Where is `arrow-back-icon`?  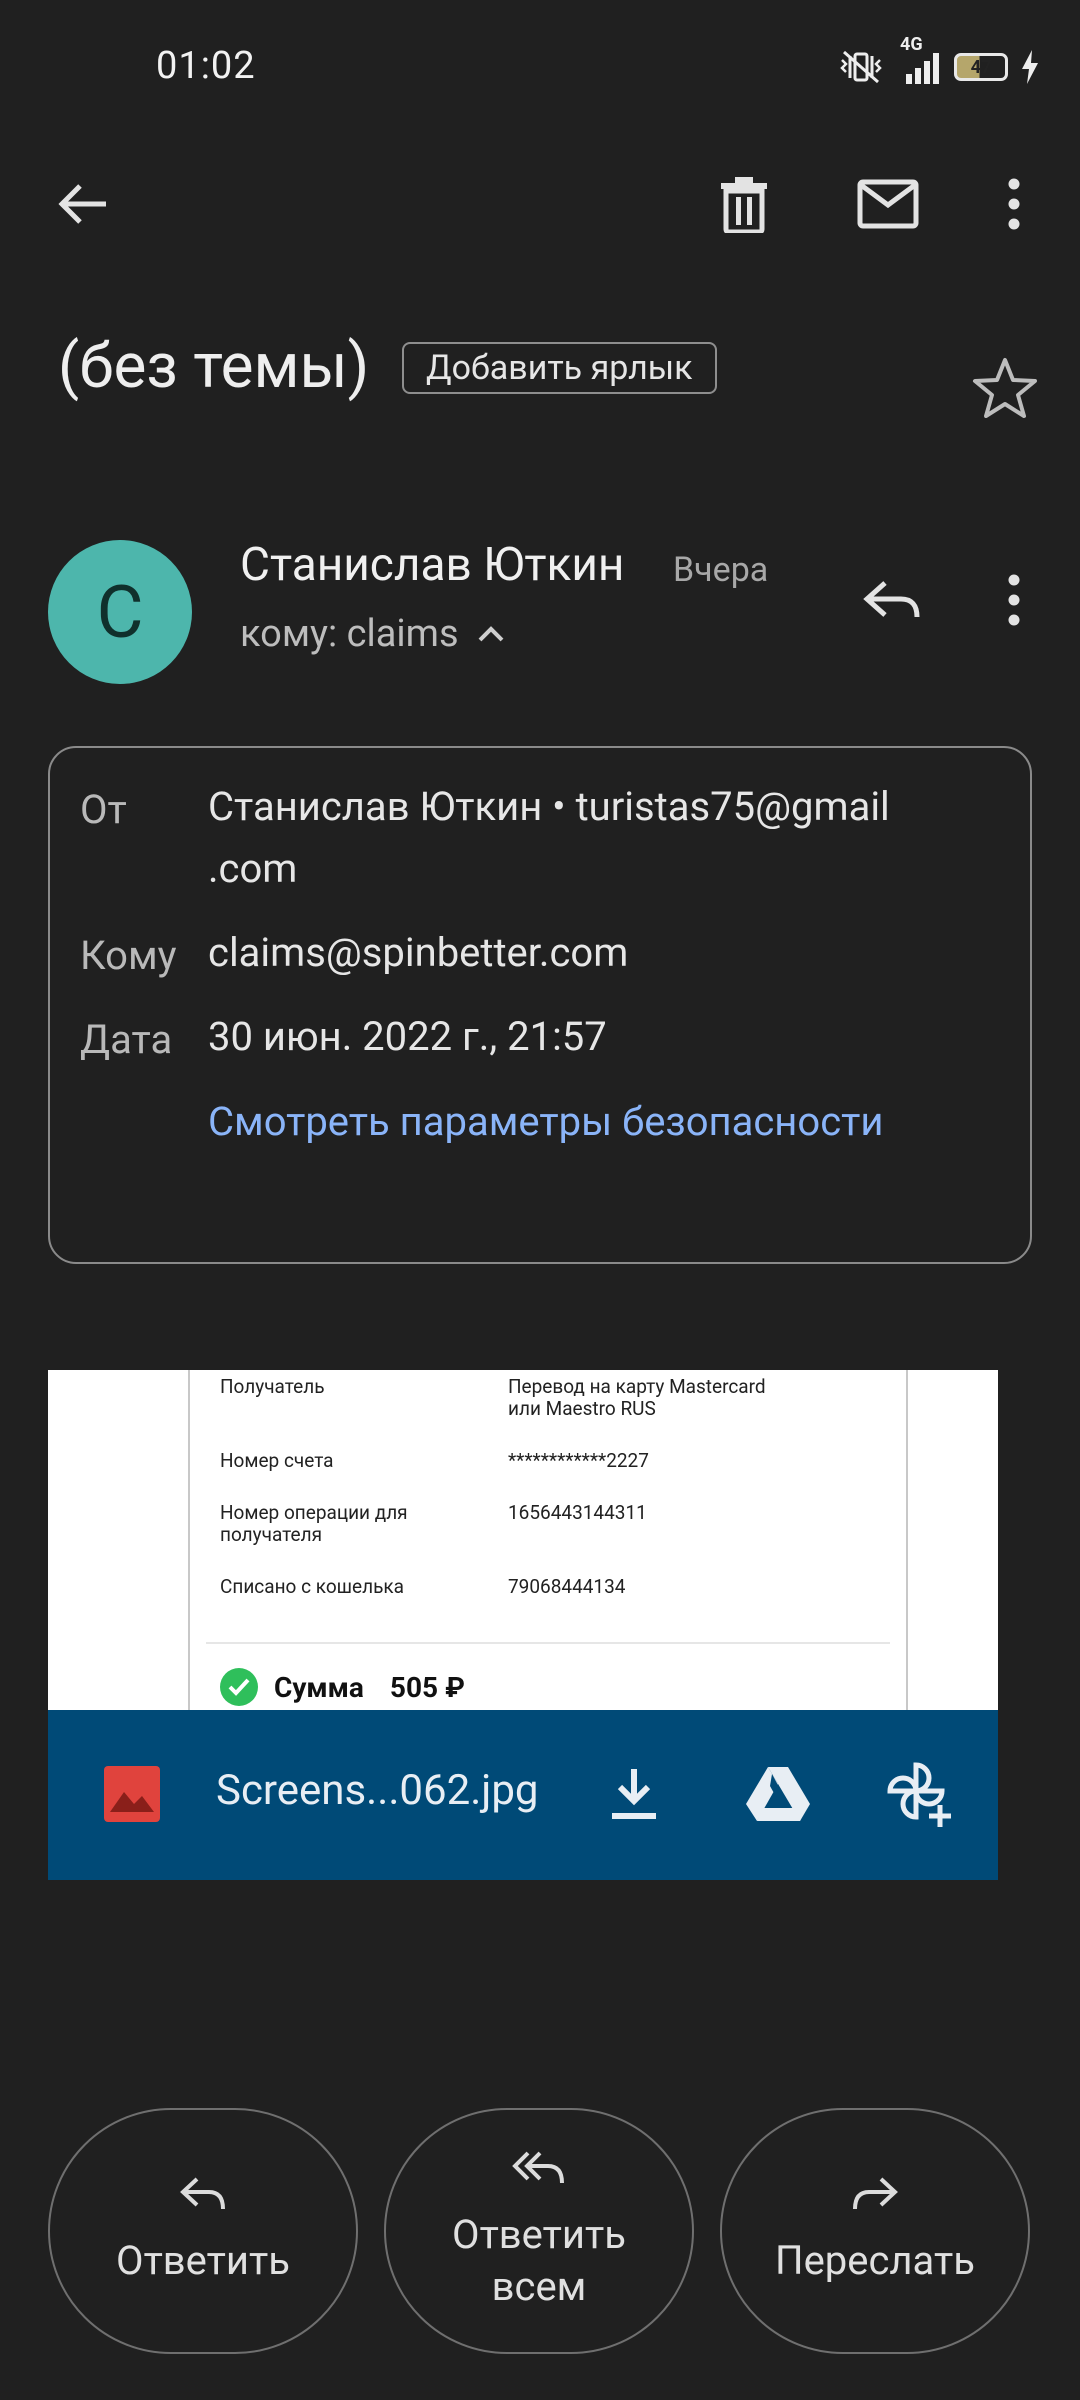
arrow-back-icon is located at coordinates (82, 204).